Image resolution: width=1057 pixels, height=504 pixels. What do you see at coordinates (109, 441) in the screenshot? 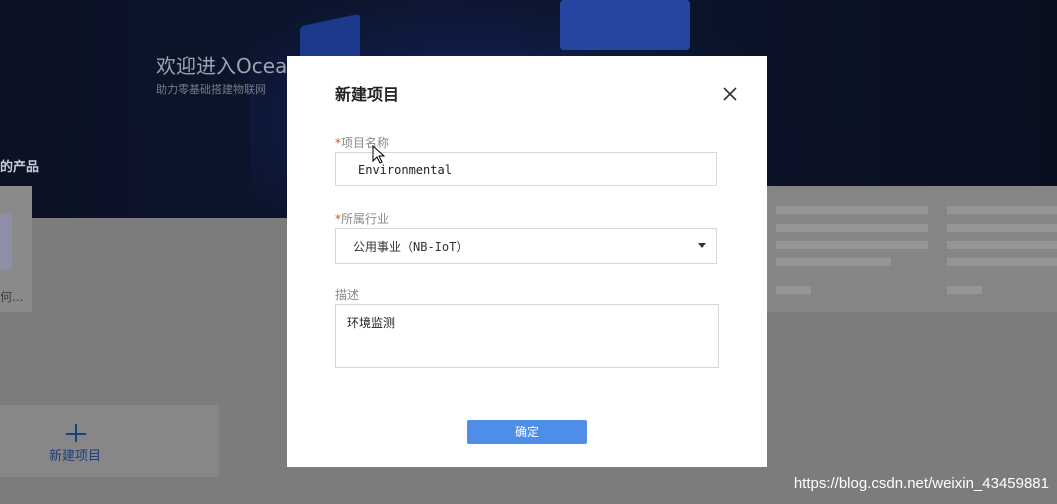
I see `new-project-card: 新建项目` at bounding box center [109, 441].